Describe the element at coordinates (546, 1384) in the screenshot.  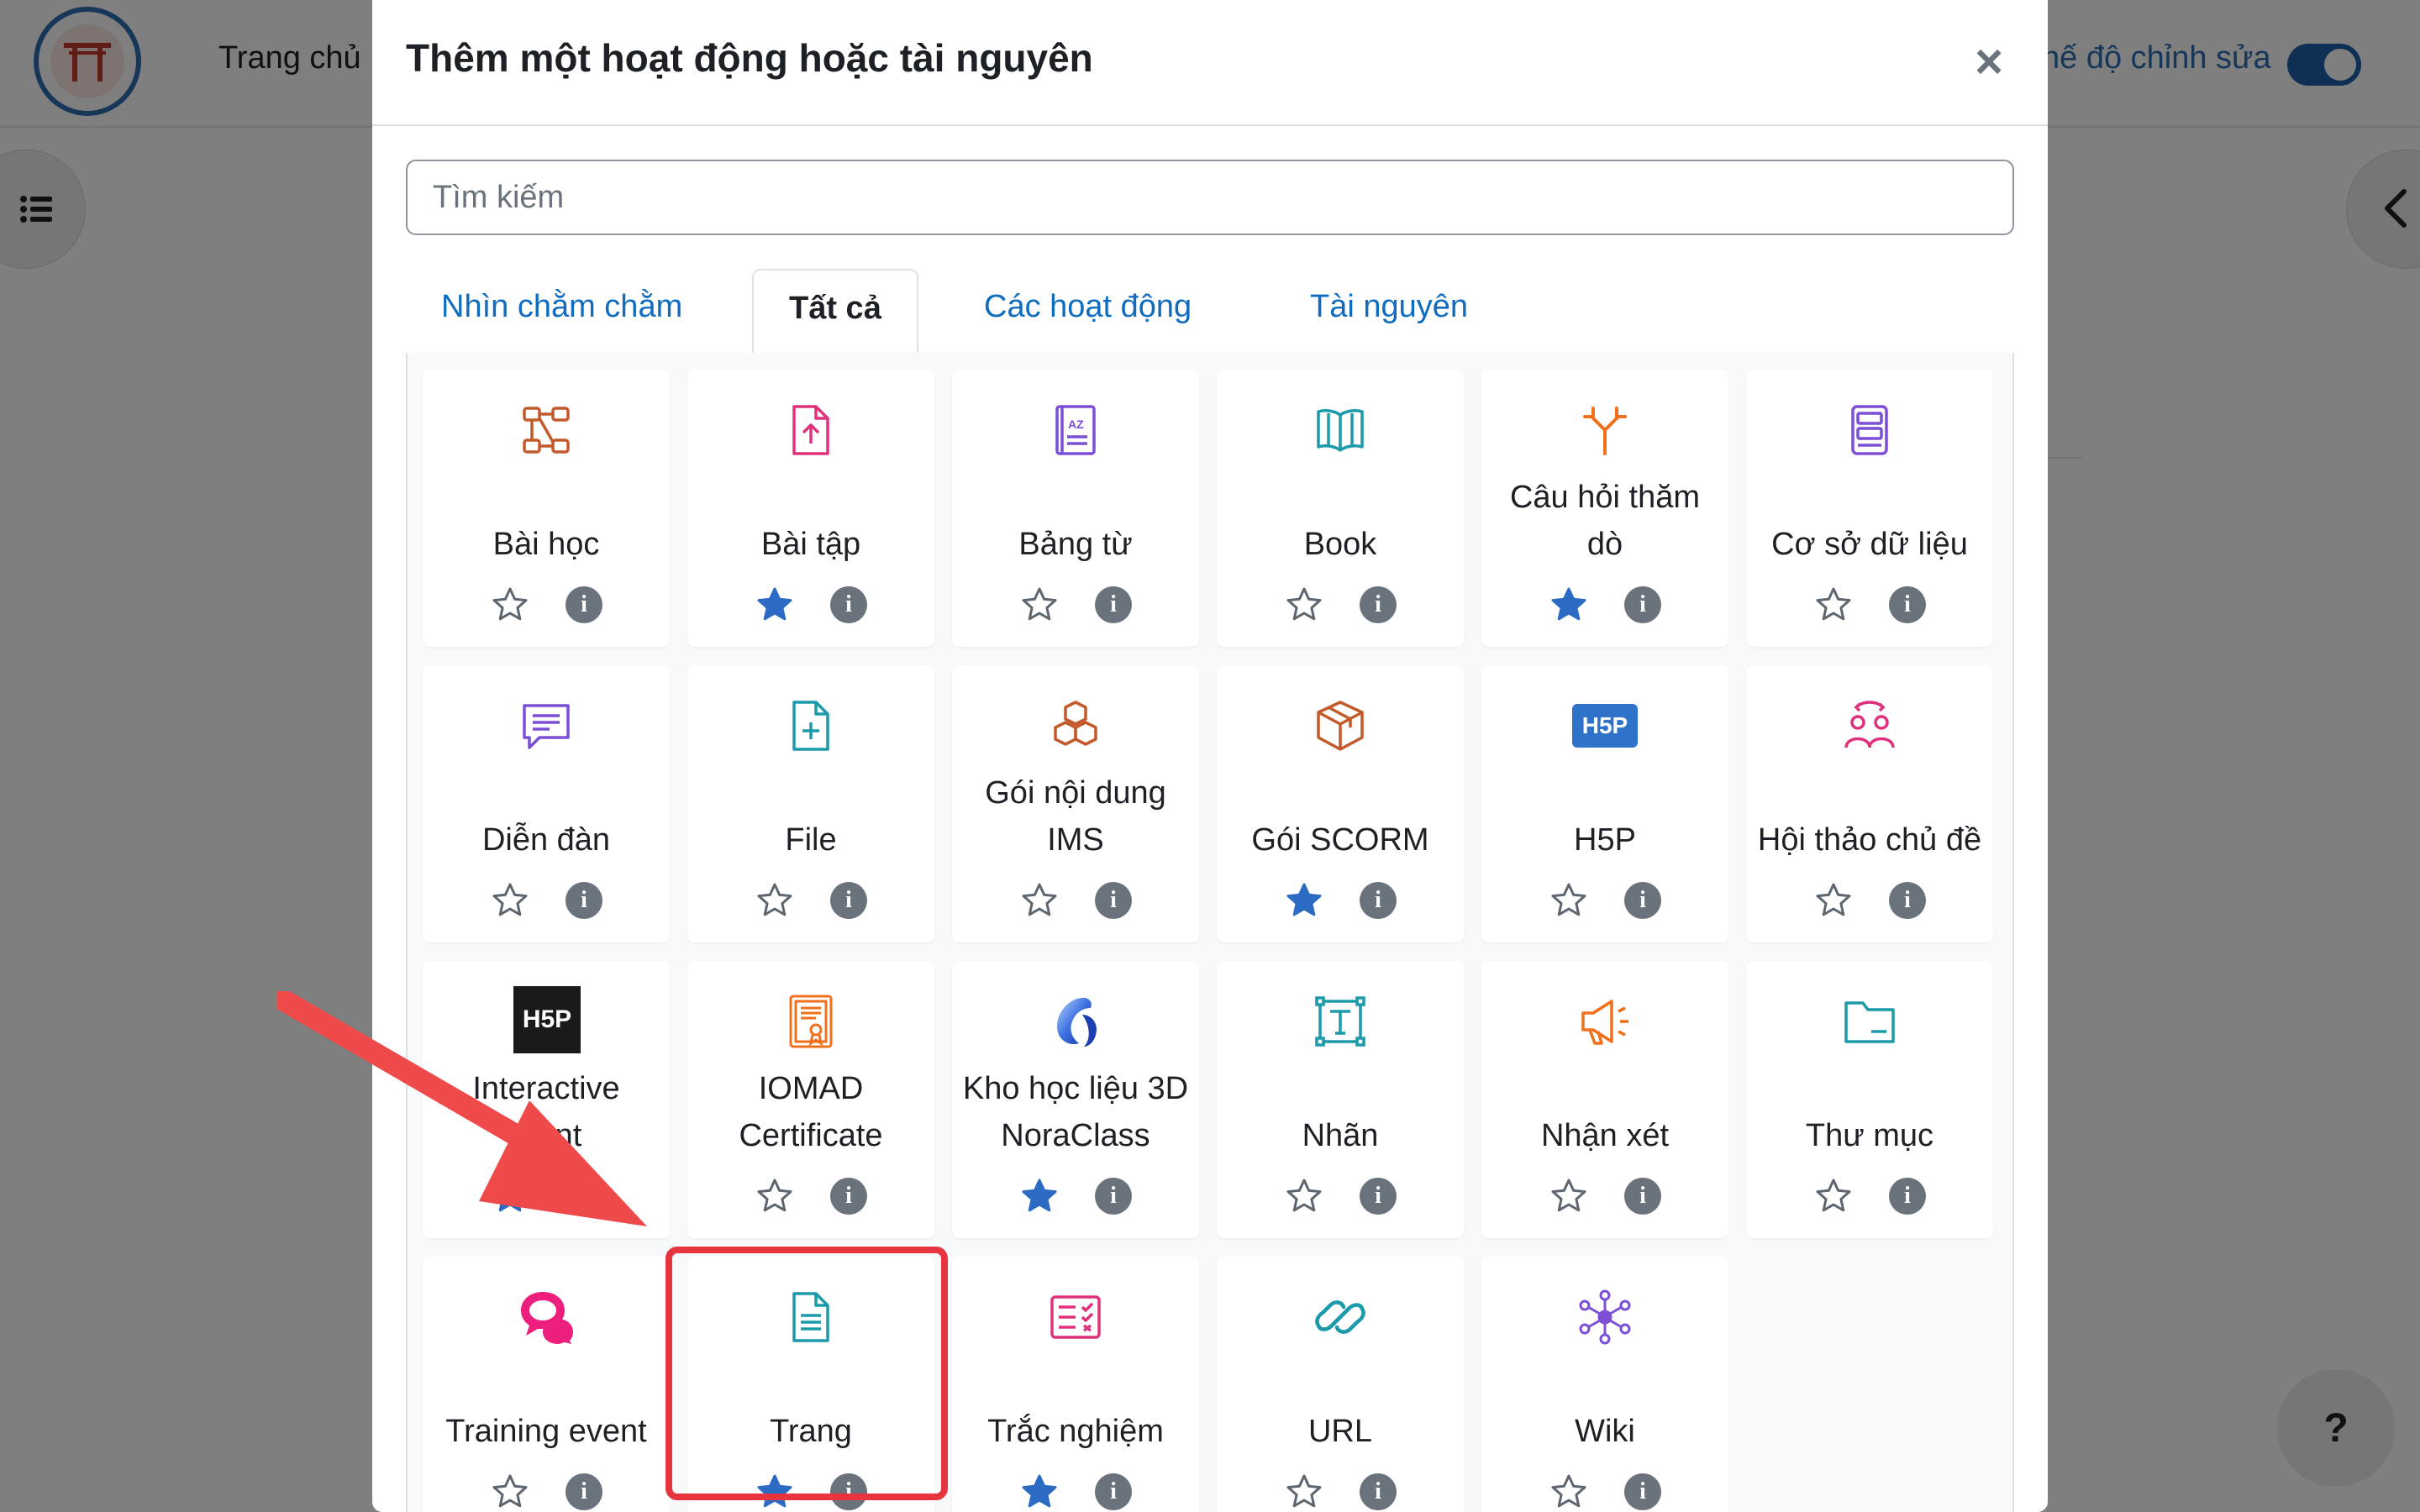
I see `module-card-training-event: Training event i` at that location.